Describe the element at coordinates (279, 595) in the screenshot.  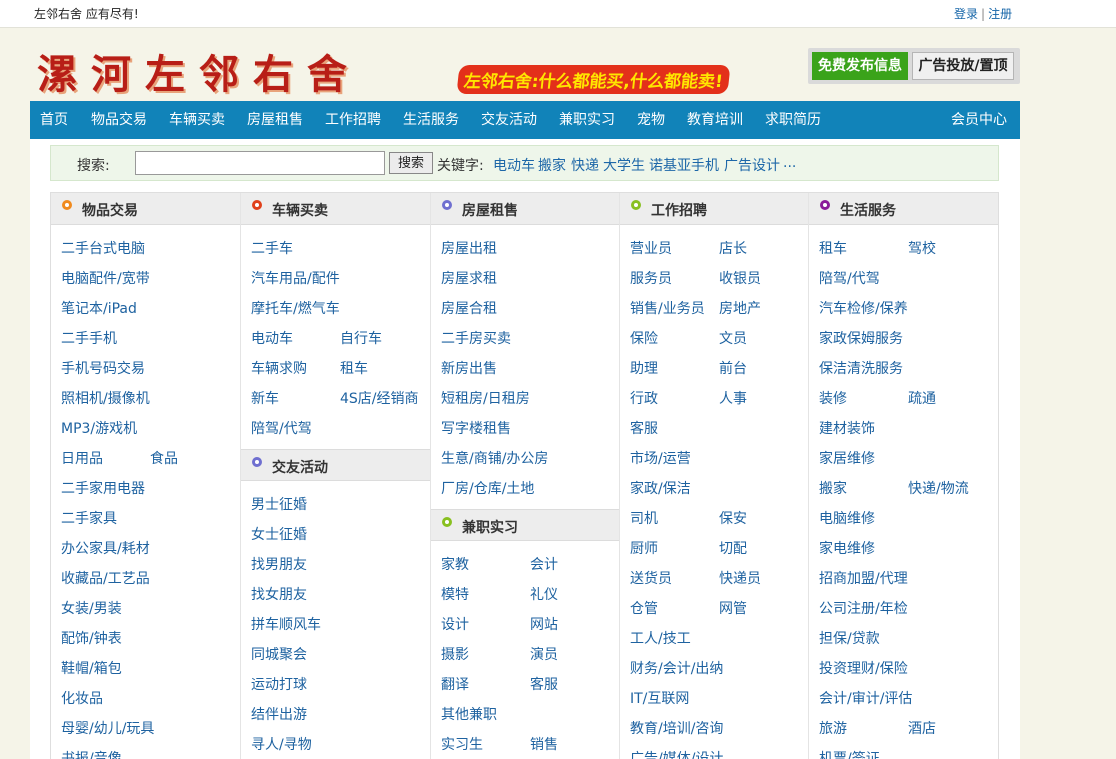
I see `category-link: 找女朋友` at that location.